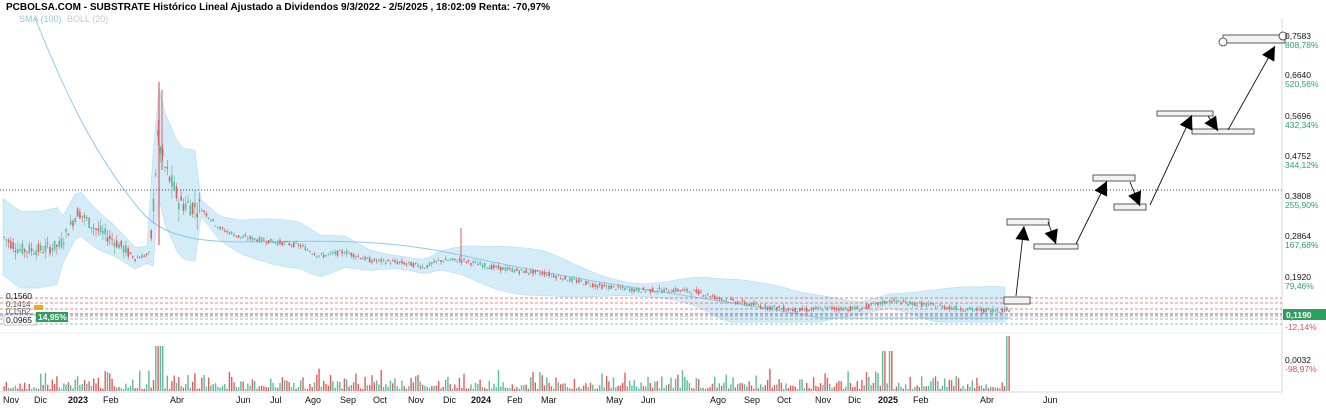  What do you see at coordinates (910, 302) in the screenshot?
I see `candle` at bounding box center [910, 302].